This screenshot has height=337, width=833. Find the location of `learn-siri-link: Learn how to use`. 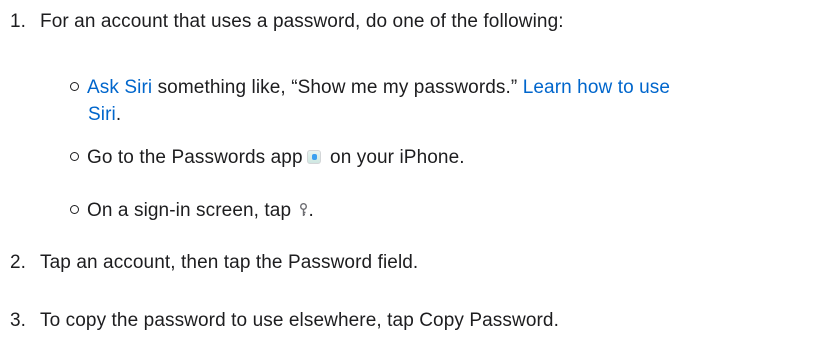

learn-siri-link: Learn how to use is located at coordinates (596, 87).